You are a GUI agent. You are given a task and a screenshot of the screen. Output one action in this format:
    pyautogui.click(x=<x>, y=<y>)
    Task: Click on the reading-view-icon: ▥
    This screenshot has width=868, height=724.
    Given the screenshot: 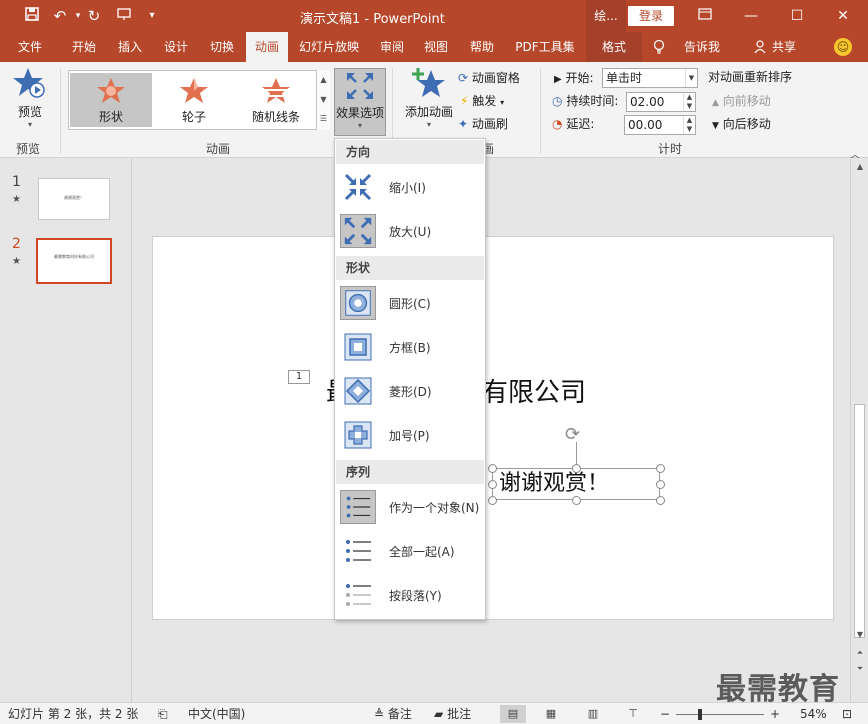 What is the action you would take?
    pyautogui.click(x=593, y=714)
    